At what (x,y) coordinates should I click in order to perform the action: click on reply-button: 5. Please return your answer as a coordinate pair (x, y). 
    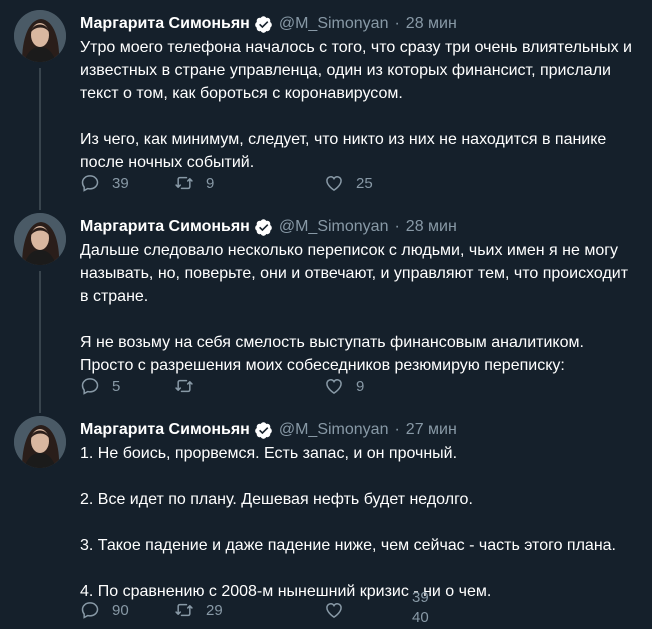
    Looking at the image, I should click on (100, 386).